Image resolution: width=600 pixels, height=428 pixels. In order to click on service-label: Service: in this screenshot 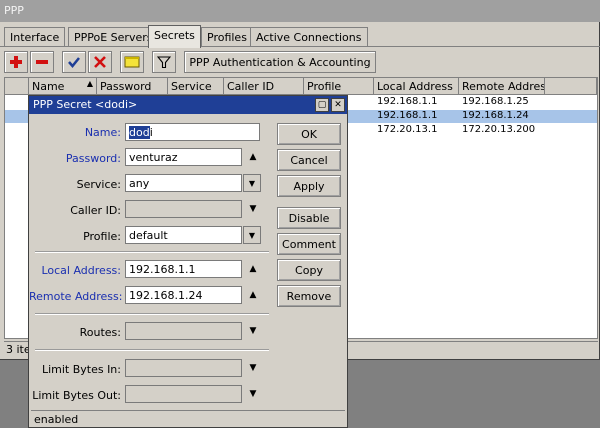, I will do `click(98, 184)`.